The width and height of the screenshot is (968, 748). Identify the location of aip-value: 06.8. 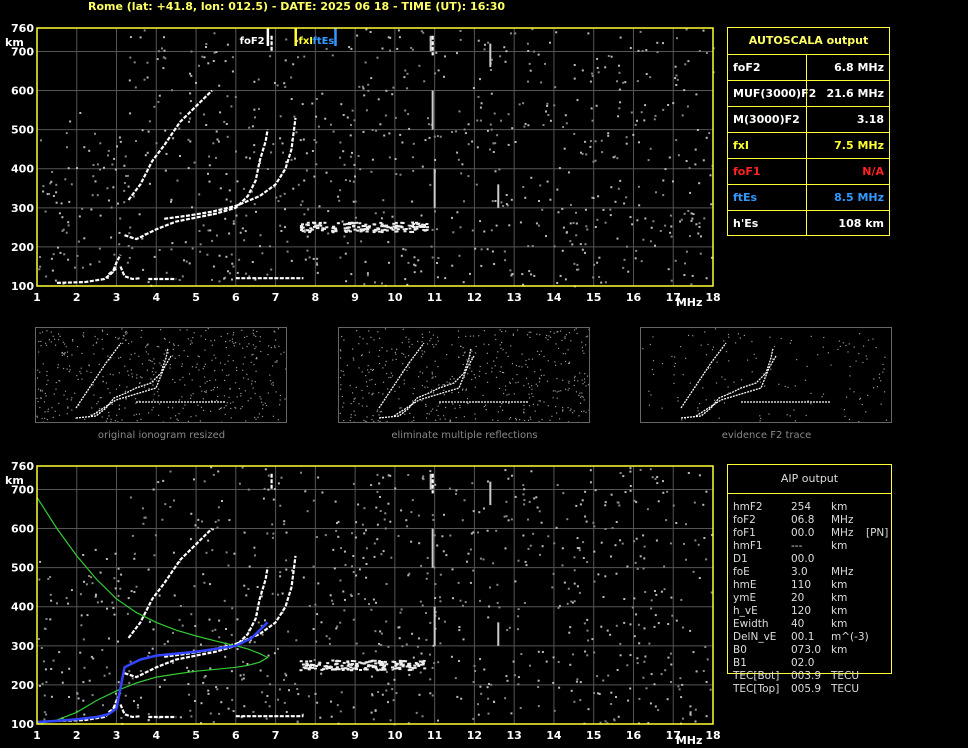
(803, 520).